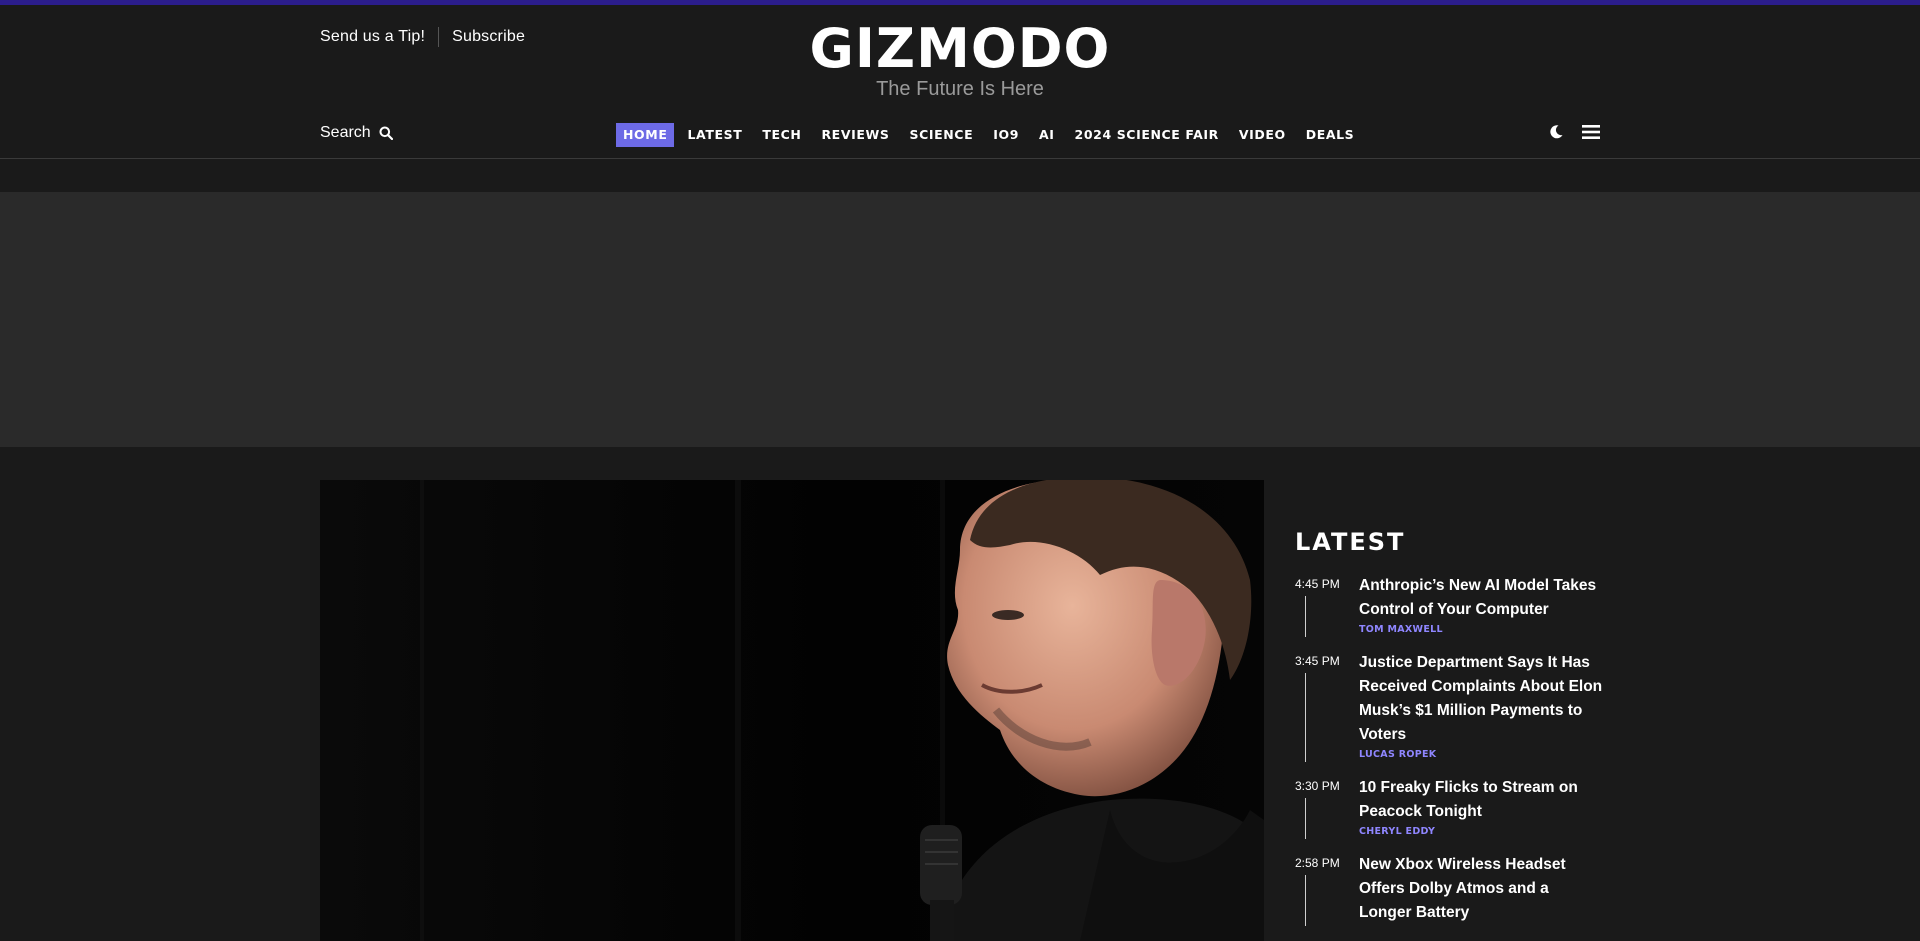 This screenshot has width=1920, height=941. I want to click on nav-item-tech: TECH, so click(781, 135).